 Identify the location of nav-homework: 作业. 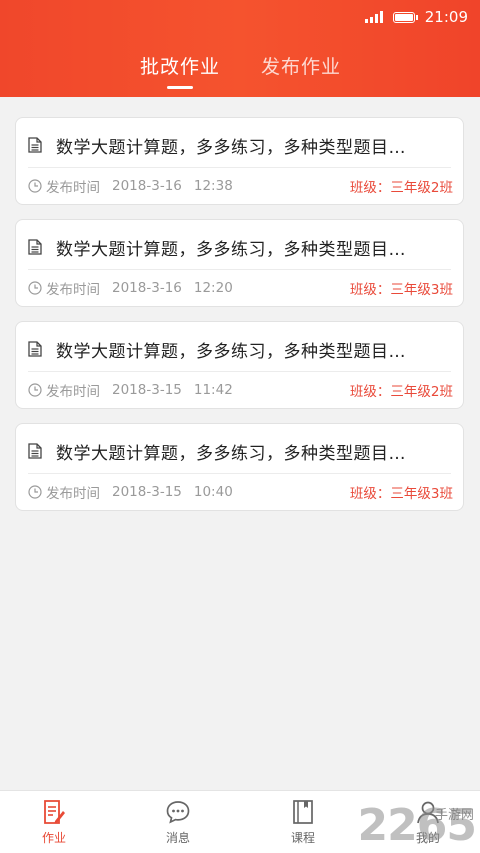
(54, 822).